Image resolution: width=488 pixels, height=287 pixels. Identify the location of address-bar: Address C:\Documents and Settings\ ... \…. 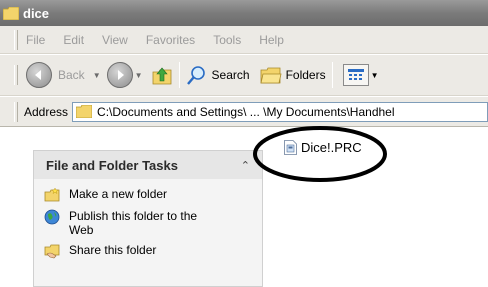
(244, 112).